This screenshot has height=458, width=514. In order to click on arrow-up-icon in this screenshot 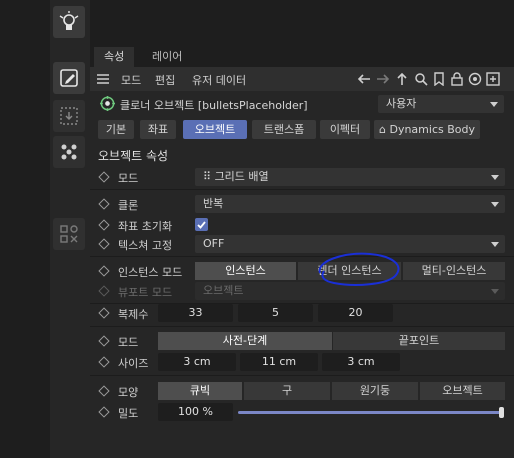, I will do `click(402, 79)`.